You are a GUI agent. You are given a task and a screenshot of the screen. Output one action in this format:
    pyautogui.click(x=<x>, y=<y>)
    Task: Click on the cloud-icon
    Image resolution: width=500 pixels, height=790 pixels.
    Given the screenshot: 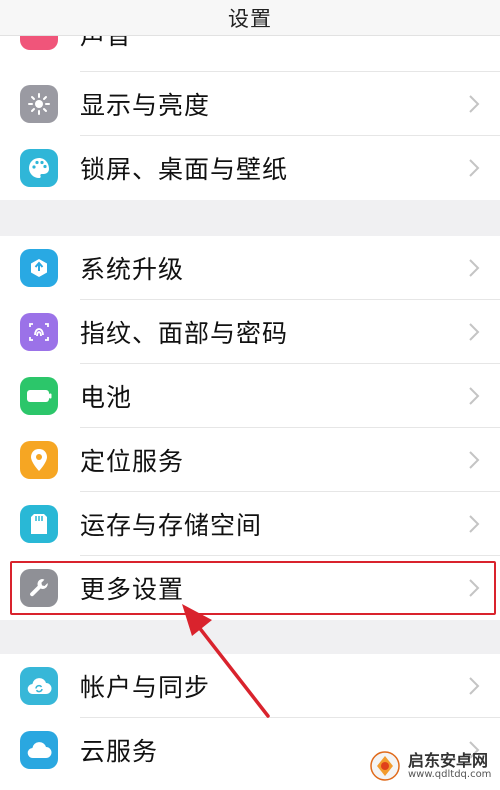 What is the action you would take?
    pyautogui.click(x=39, y=750)
    